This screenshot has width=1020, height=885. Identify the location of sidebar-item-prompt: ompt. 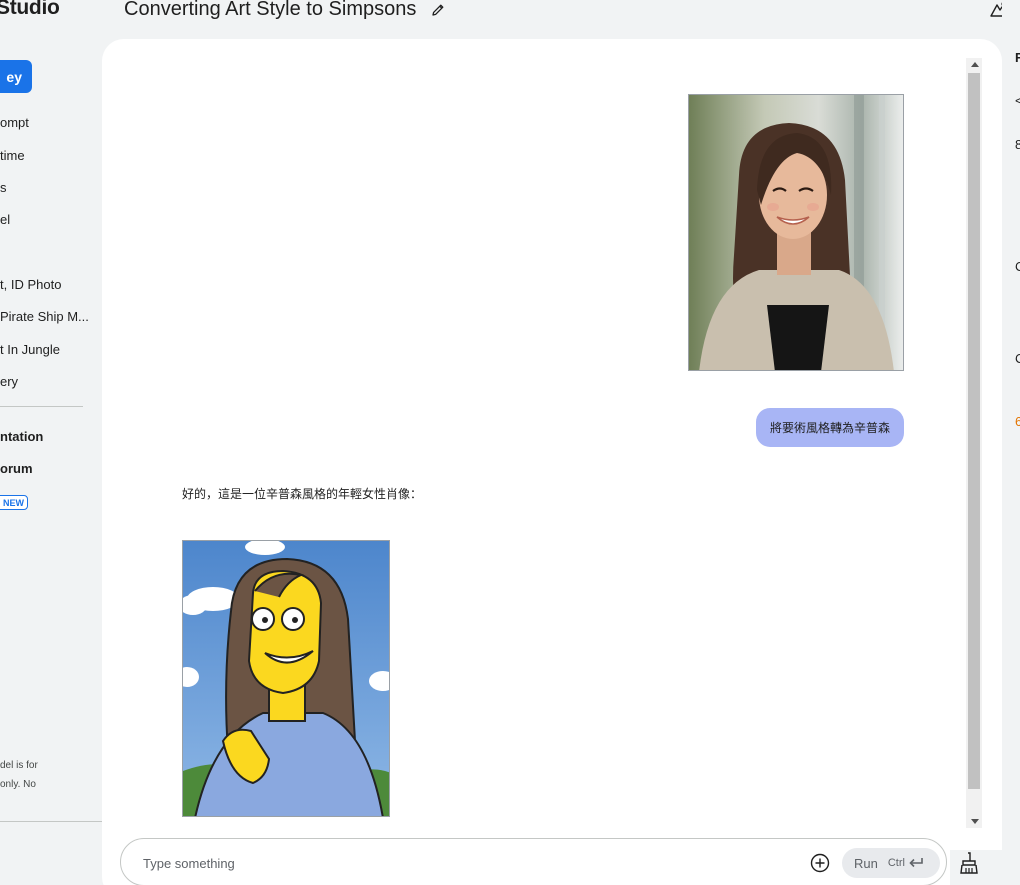
(14, 122).